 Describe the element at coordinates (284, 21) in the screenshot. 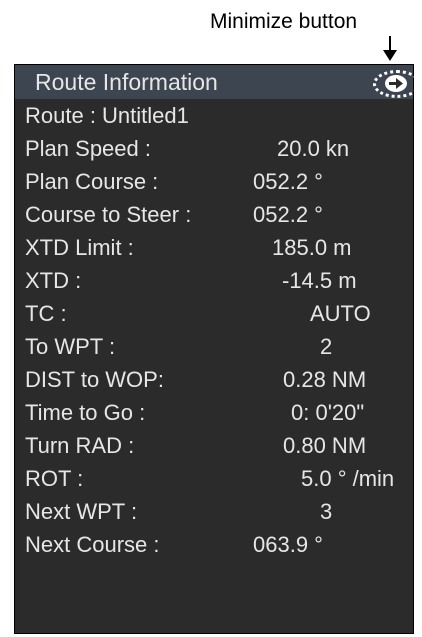

I see `minimize-button-callout: Minimize button` at that location.